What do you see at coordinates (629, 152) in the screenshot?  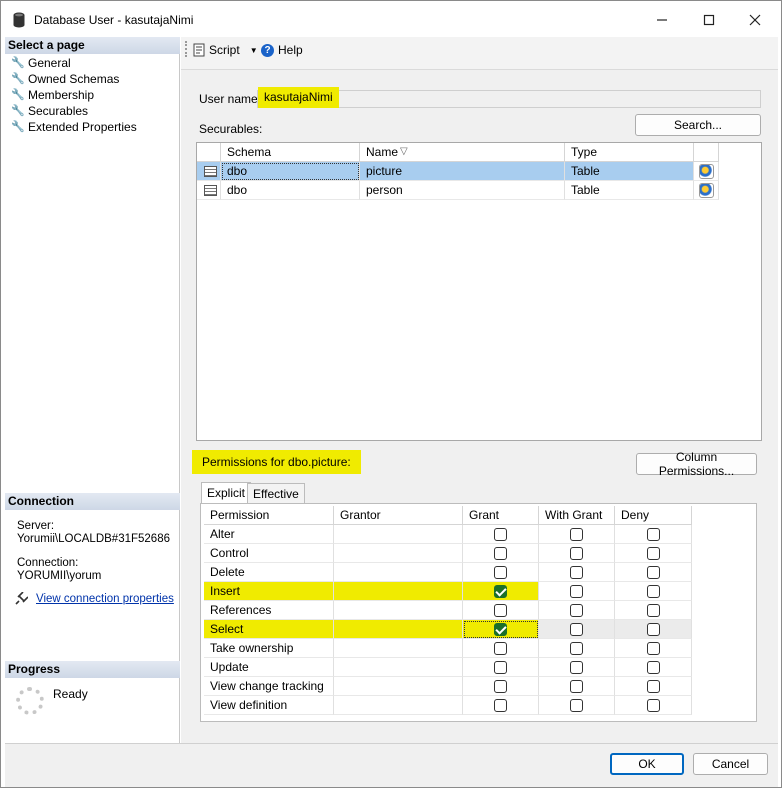 I see `column-header-type: Type` at bounding box center [629, 152].